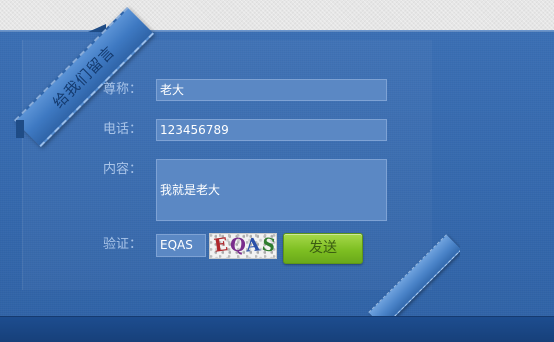  Describe the element at coordinates (277, 329) in the screenshot. I see `footer-band` at that location.